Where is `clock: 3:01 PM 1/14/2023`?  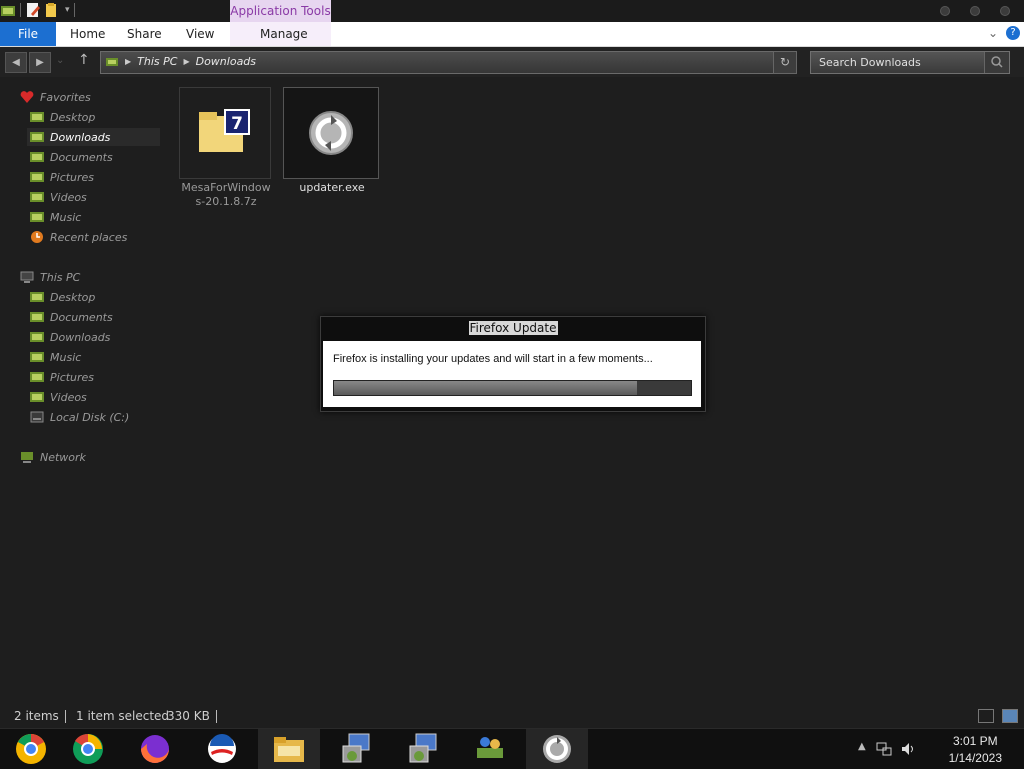 clock: 3:01 PM 1/14/2023 is located at coordinates (975, 750).